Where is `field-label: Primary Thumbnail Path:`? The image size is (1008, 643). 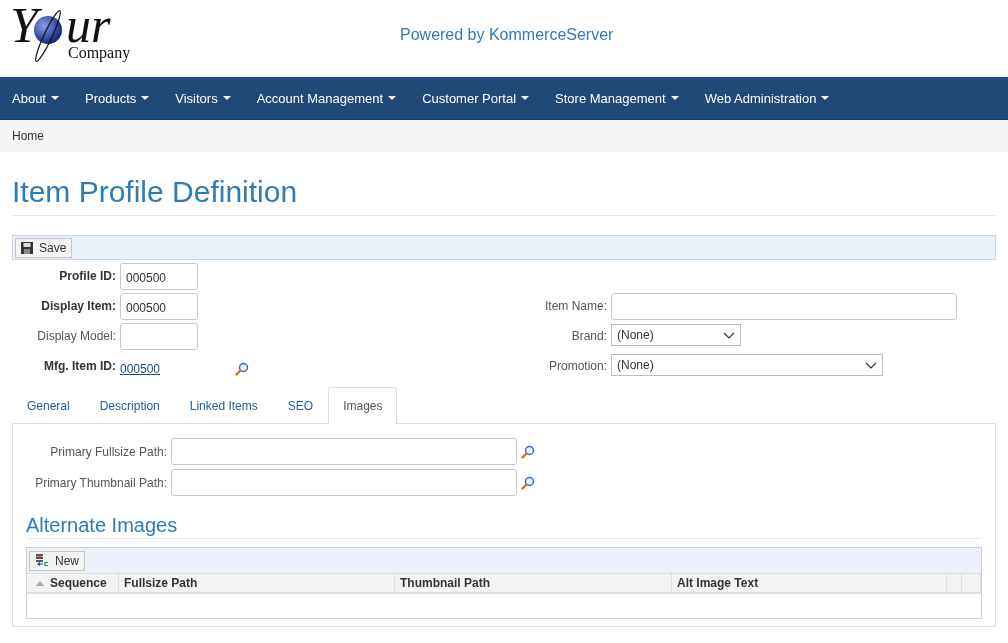
field-label: Primary Thumbnail Path: is located at coordinates (100, 482).